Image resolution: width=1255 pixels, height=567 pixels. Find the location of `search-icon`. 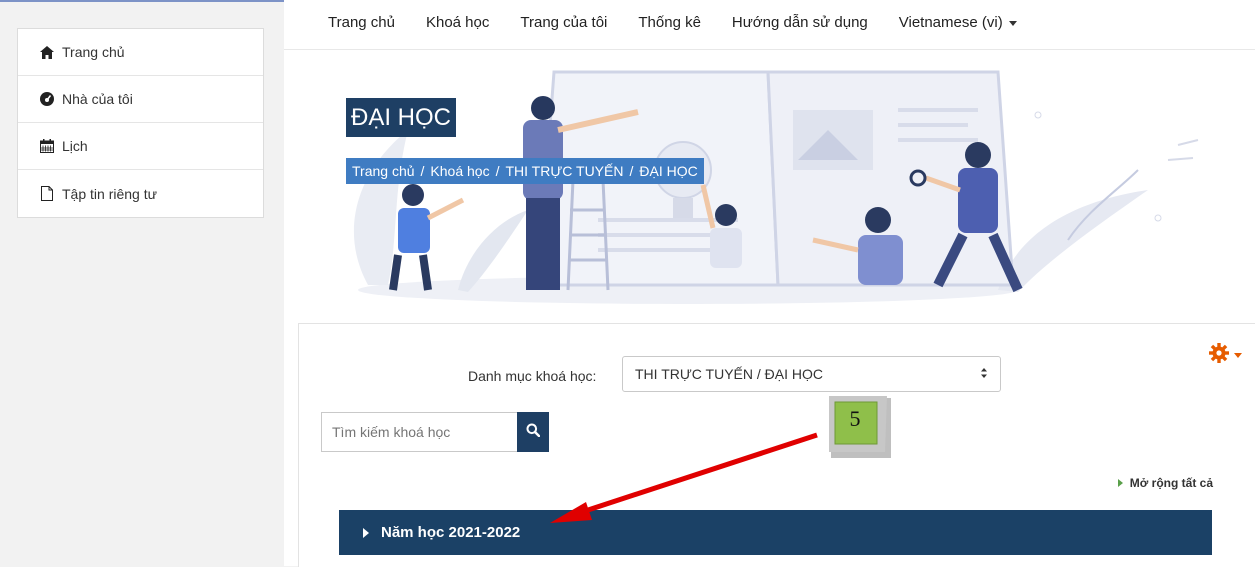

search-icon is located at coordinates (533, 432).